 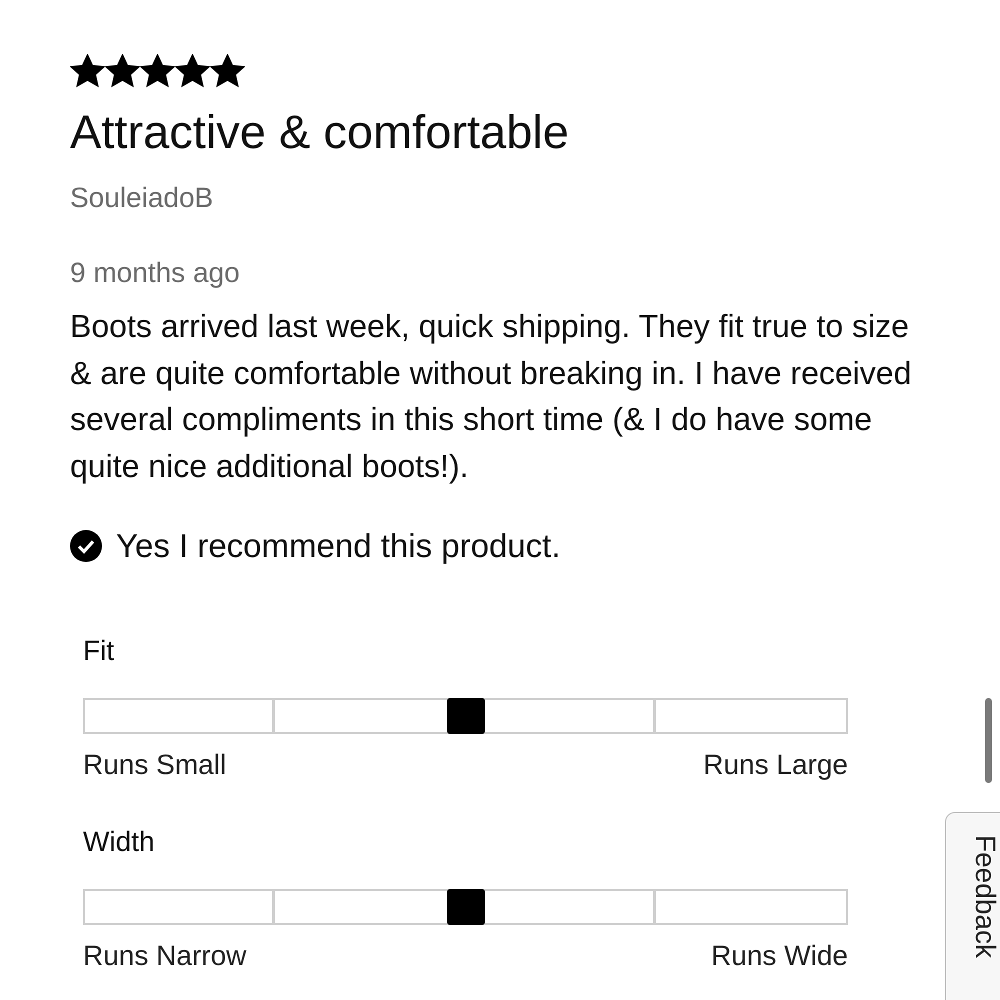 What do you see at coordinates (155, 273) in the screenshot?
I see `review-date: 9 months ago` at bounding box center [155, 273].